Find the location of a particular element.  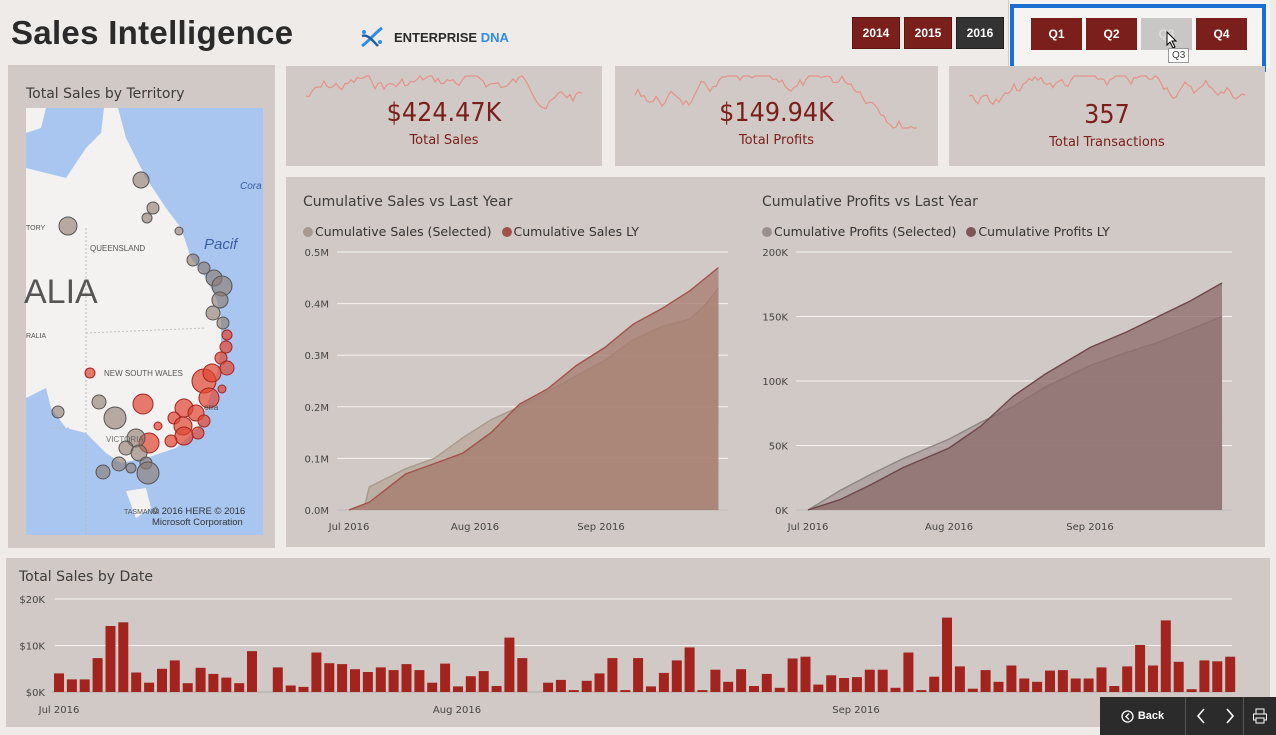

legend-label: Cumulative Sales LY is located at coordinates (576, 231).